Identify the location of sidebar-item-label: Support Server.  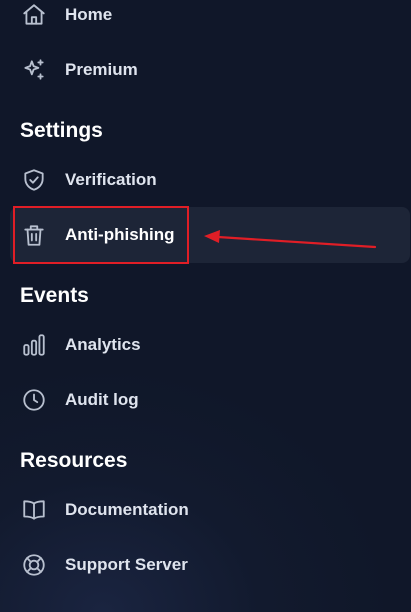
(126, 564).